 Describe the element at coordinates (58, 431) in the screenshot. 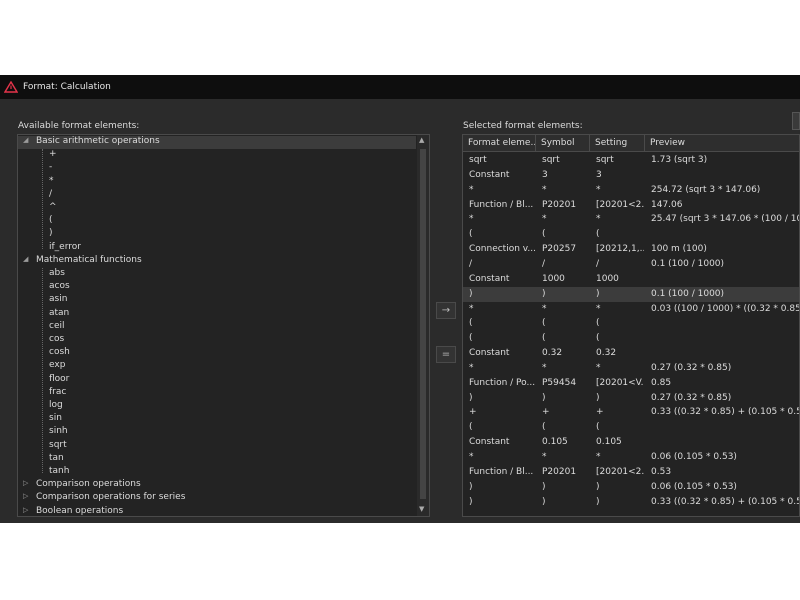

I see `tree-item-label: sinh` at that location.